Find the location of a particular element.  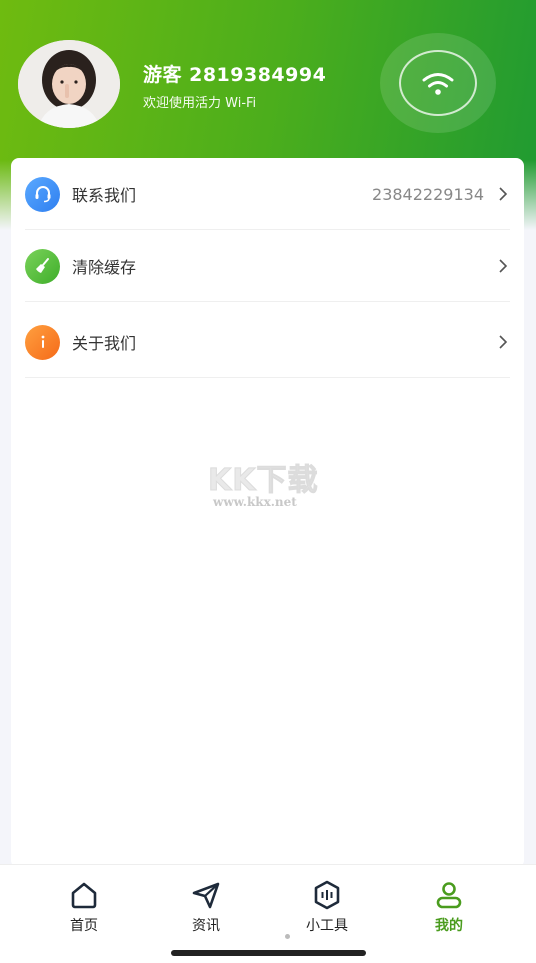

menu-item-label: 清除缓存 is located at coordinates (104, 267).